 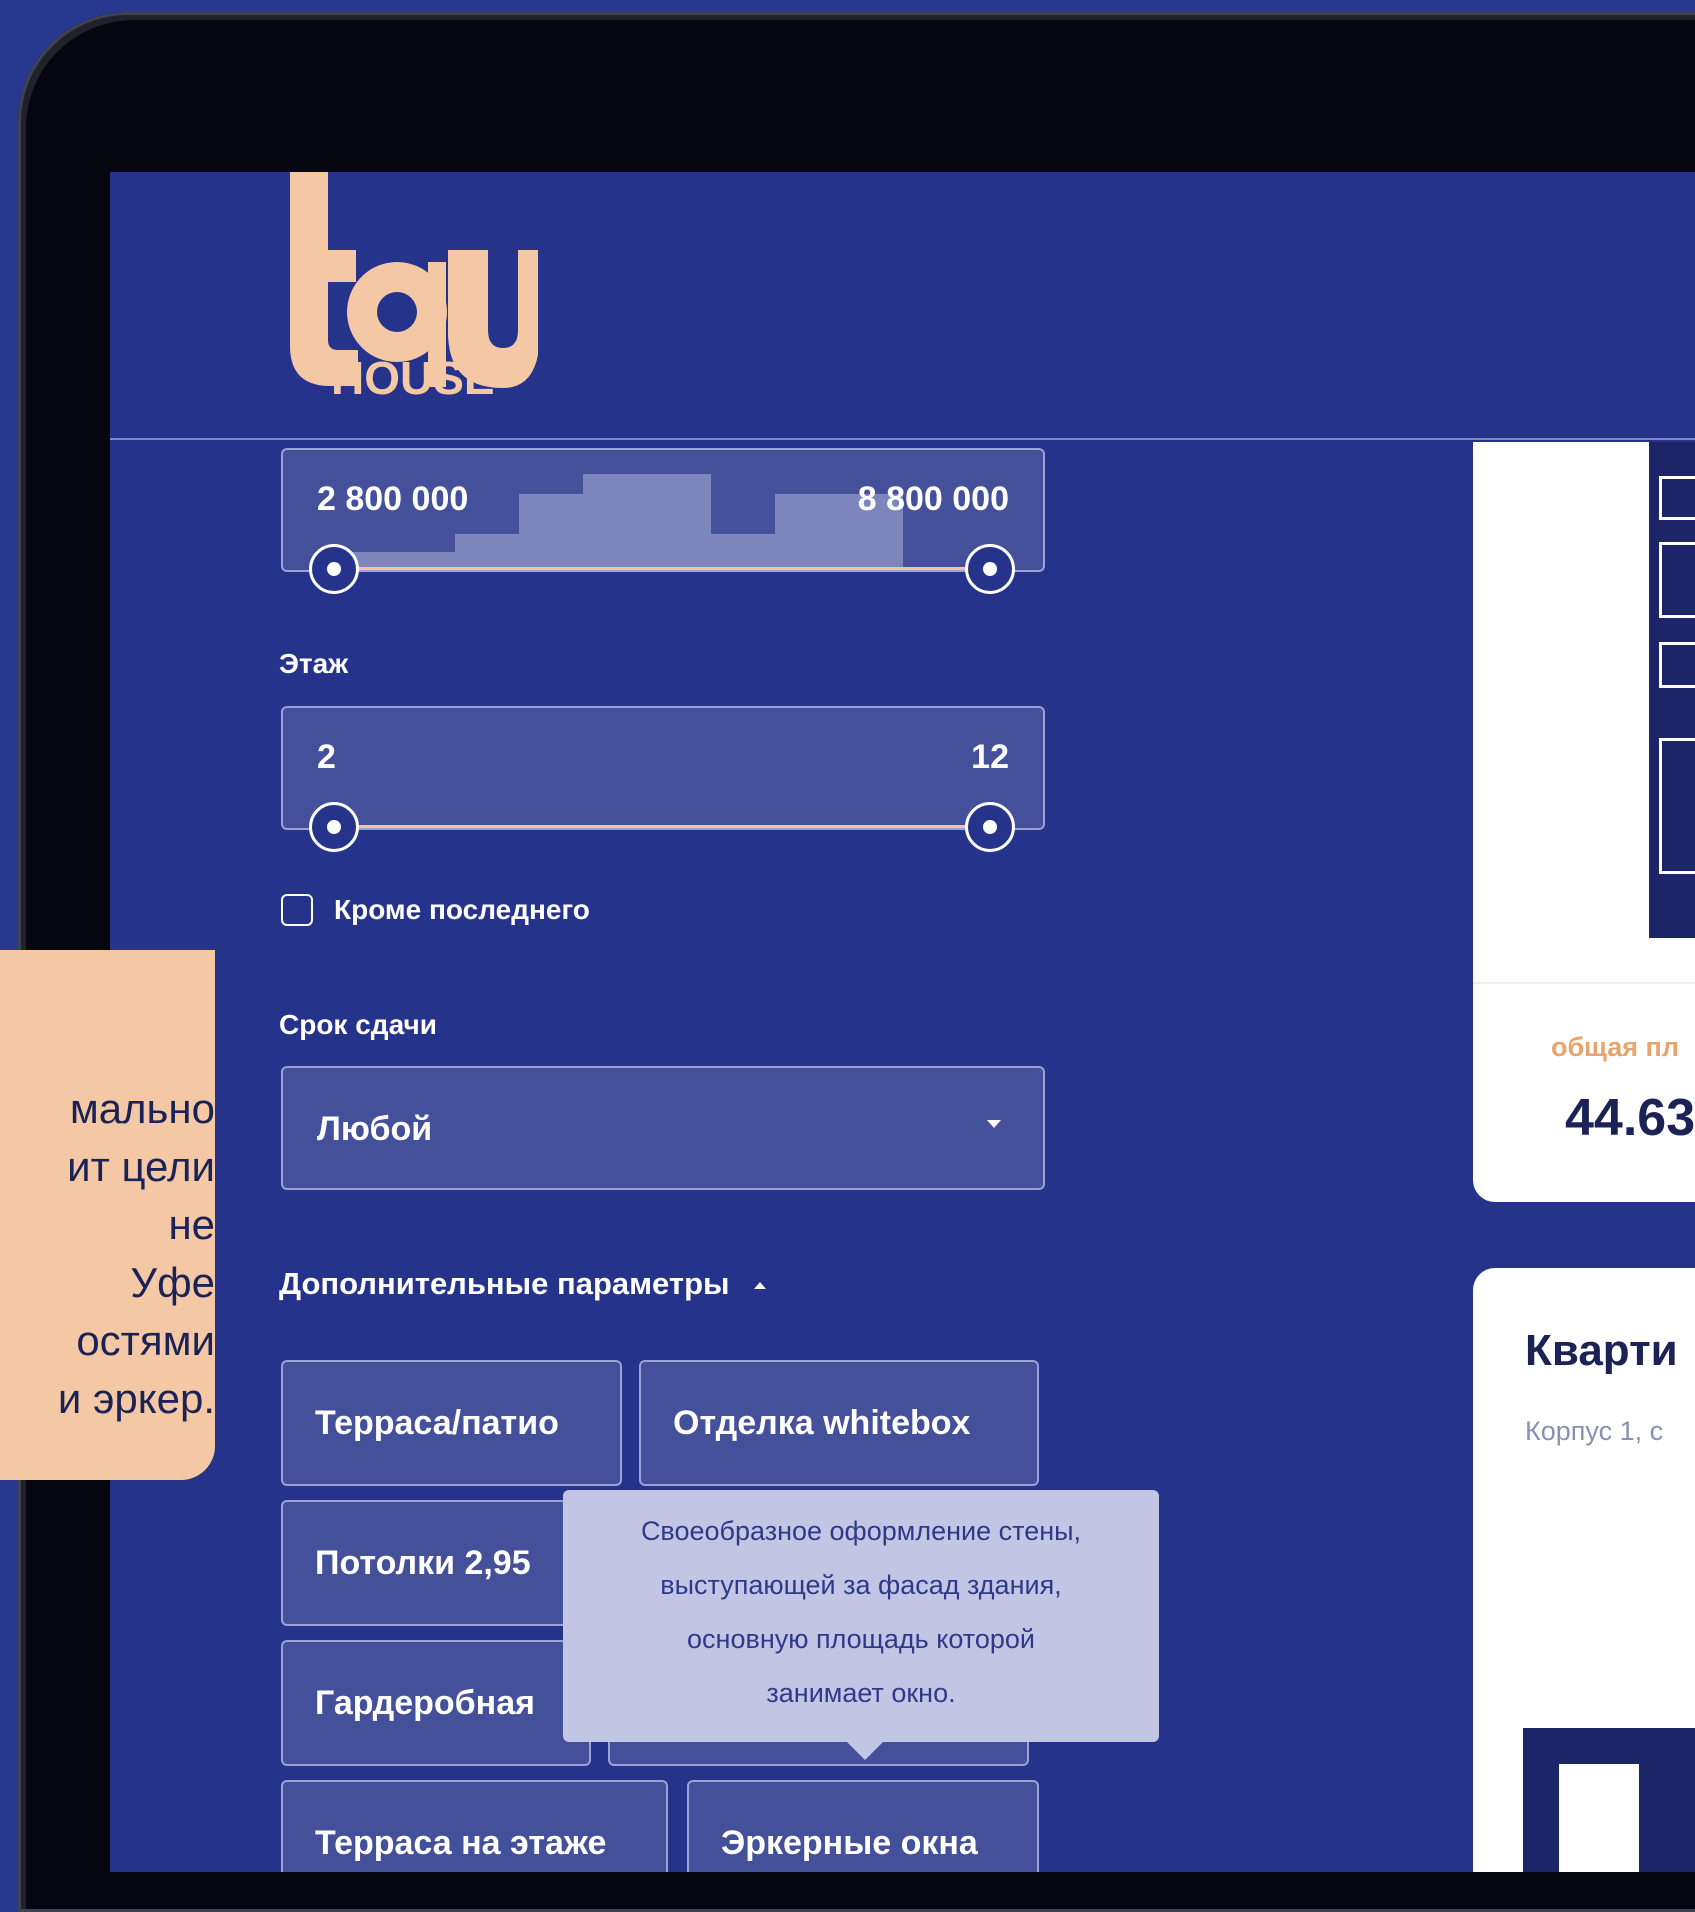 I want to click on price-track, so click(x=662, y=568).